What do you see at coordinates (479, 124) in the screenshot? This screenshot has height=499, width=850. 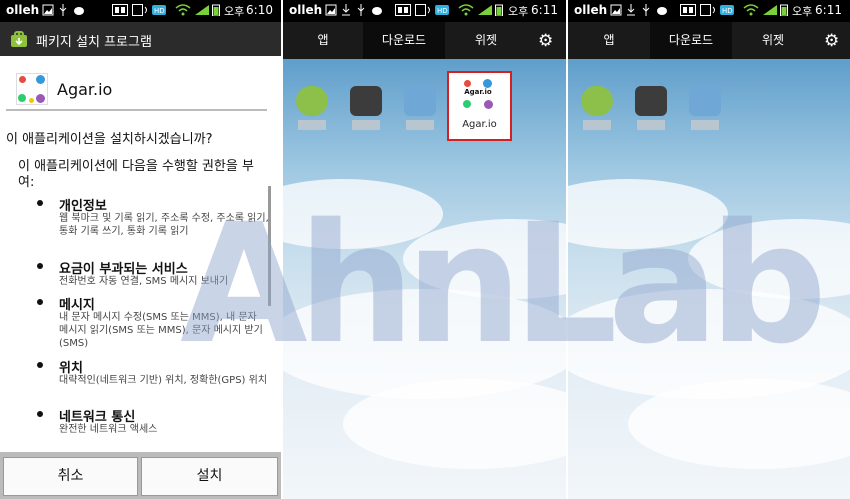 I see `app-label: Agar.io` at bounding box center [479, 124].